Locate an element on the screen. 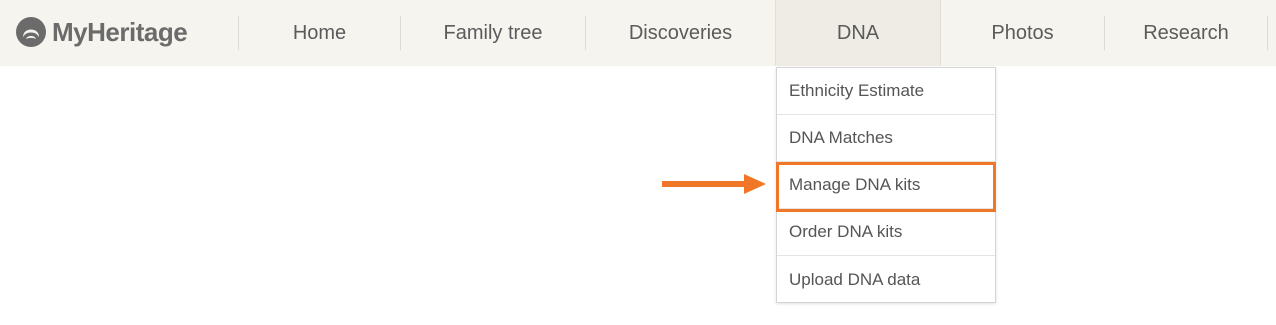 This screenshot has width=1276, height=325. nav-item-discoveries: Discoveries is located at coordinates (680, 33).